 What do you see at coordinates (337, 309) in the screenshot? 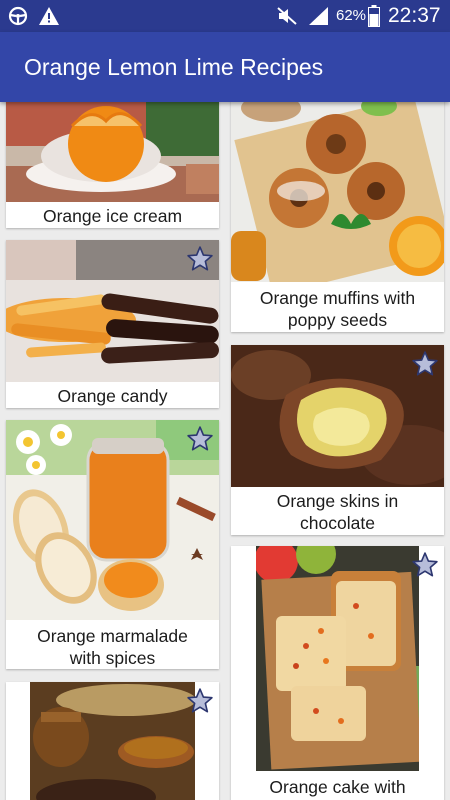
I see `recipe-title: Orange muffins with poppy seeds` at bounding box center [337, 309].